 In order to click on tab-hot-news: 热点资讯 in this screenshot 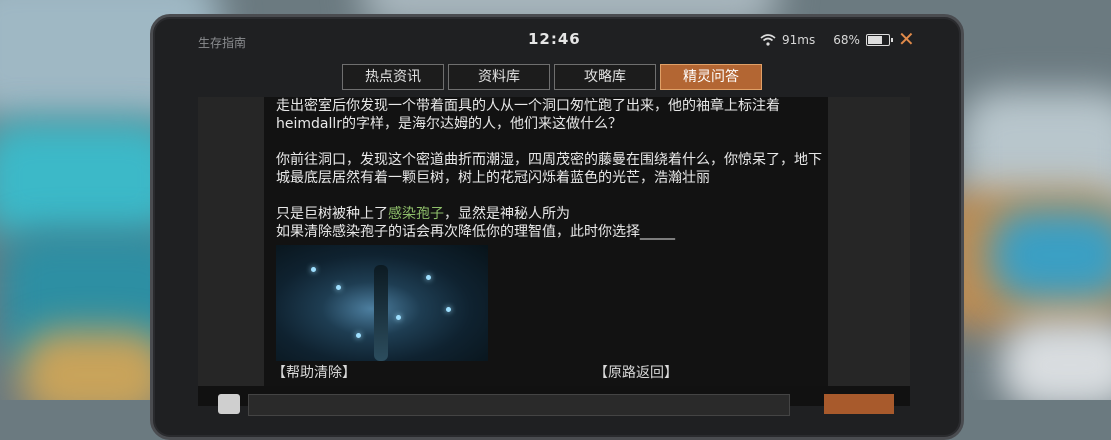, I will do `click(393, 77)`.